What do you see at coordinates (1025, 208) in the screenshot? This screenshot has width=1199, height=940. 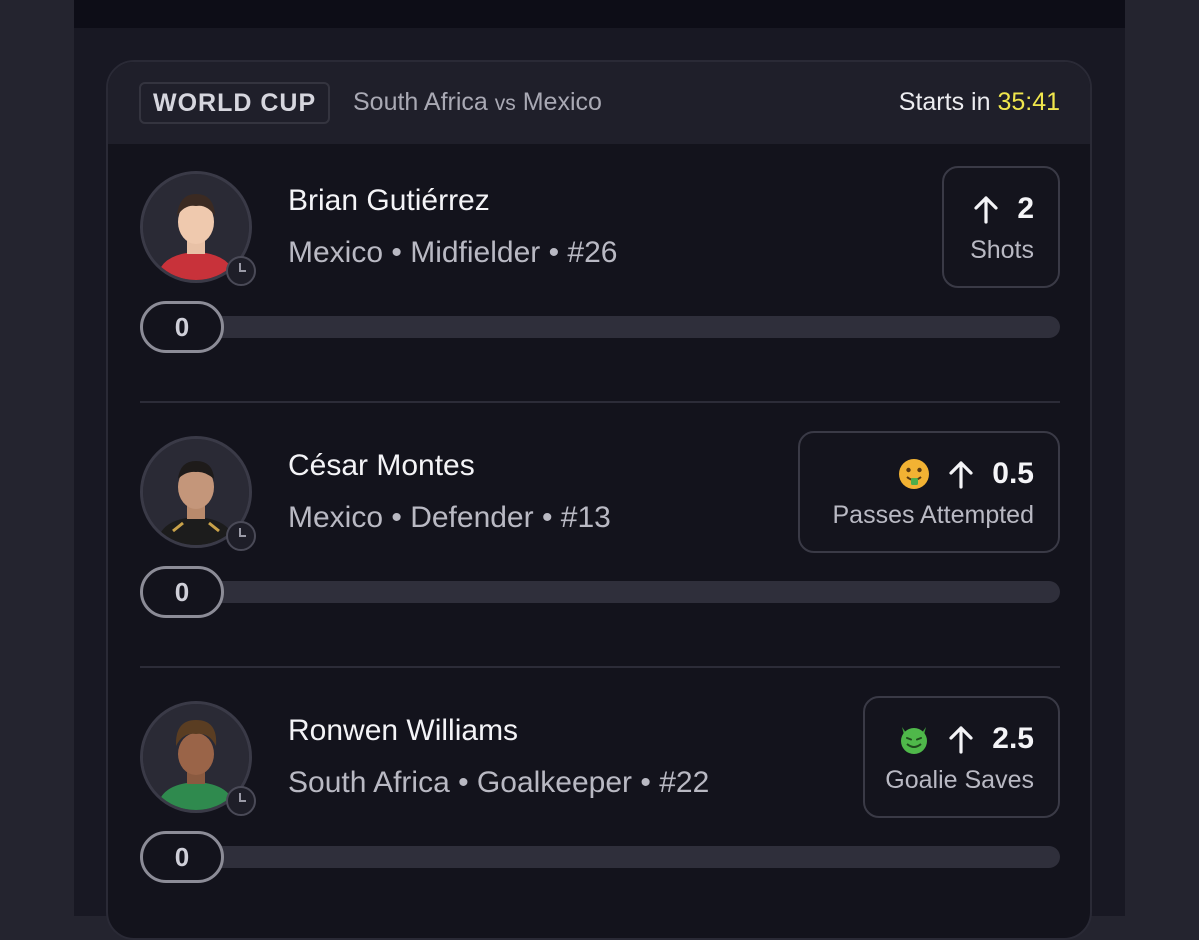 I see `stat-value: 2` at bounding box center [1025, 208].